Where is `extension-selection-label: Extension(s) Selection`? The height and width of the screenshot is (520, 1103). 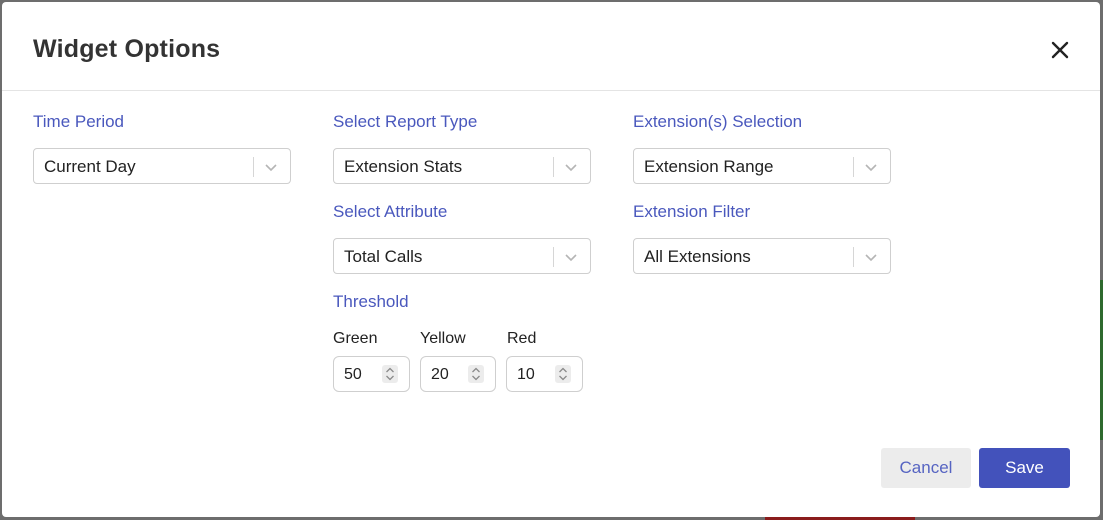
extension-selection-label: Extension(s) Selection is located at coordinates (718, 121).